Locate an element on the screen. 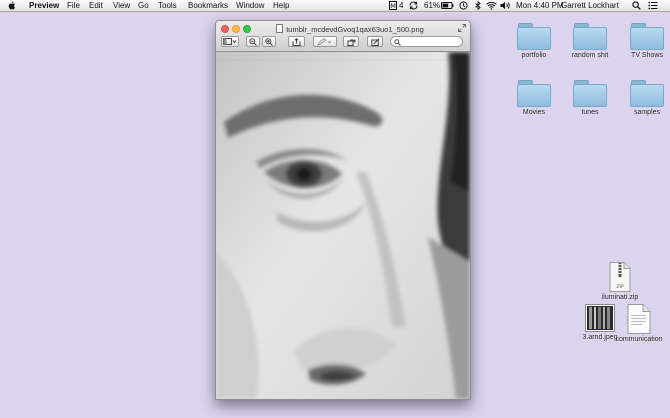 Image resolution: width=670 pixels, height=418 pixels. pen-icon is located at coordinates (324, 42).